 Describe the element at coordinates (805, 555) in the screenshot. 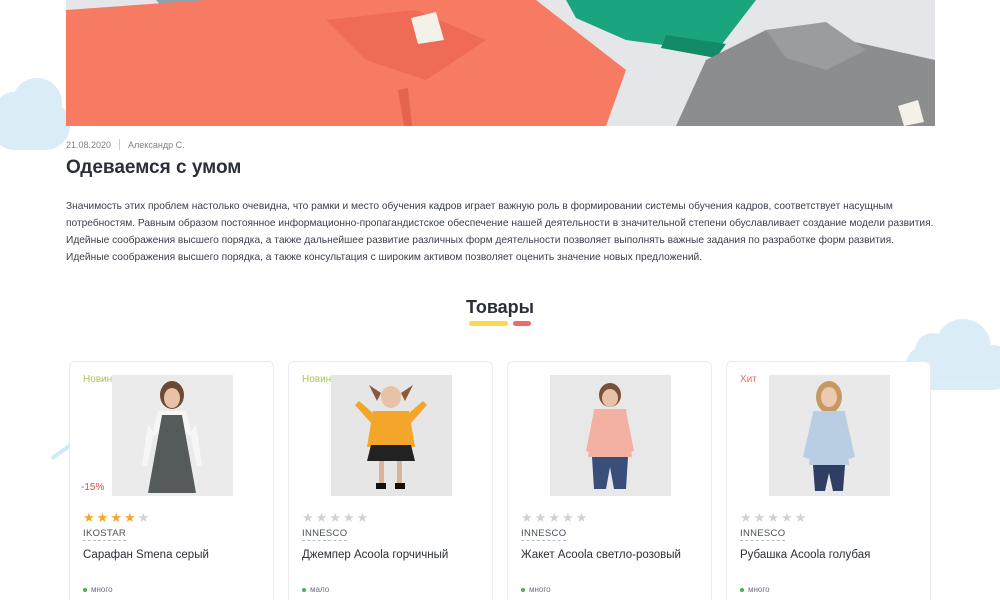

I see `product-name-link: Рубашка Acoola голубая` at that location.